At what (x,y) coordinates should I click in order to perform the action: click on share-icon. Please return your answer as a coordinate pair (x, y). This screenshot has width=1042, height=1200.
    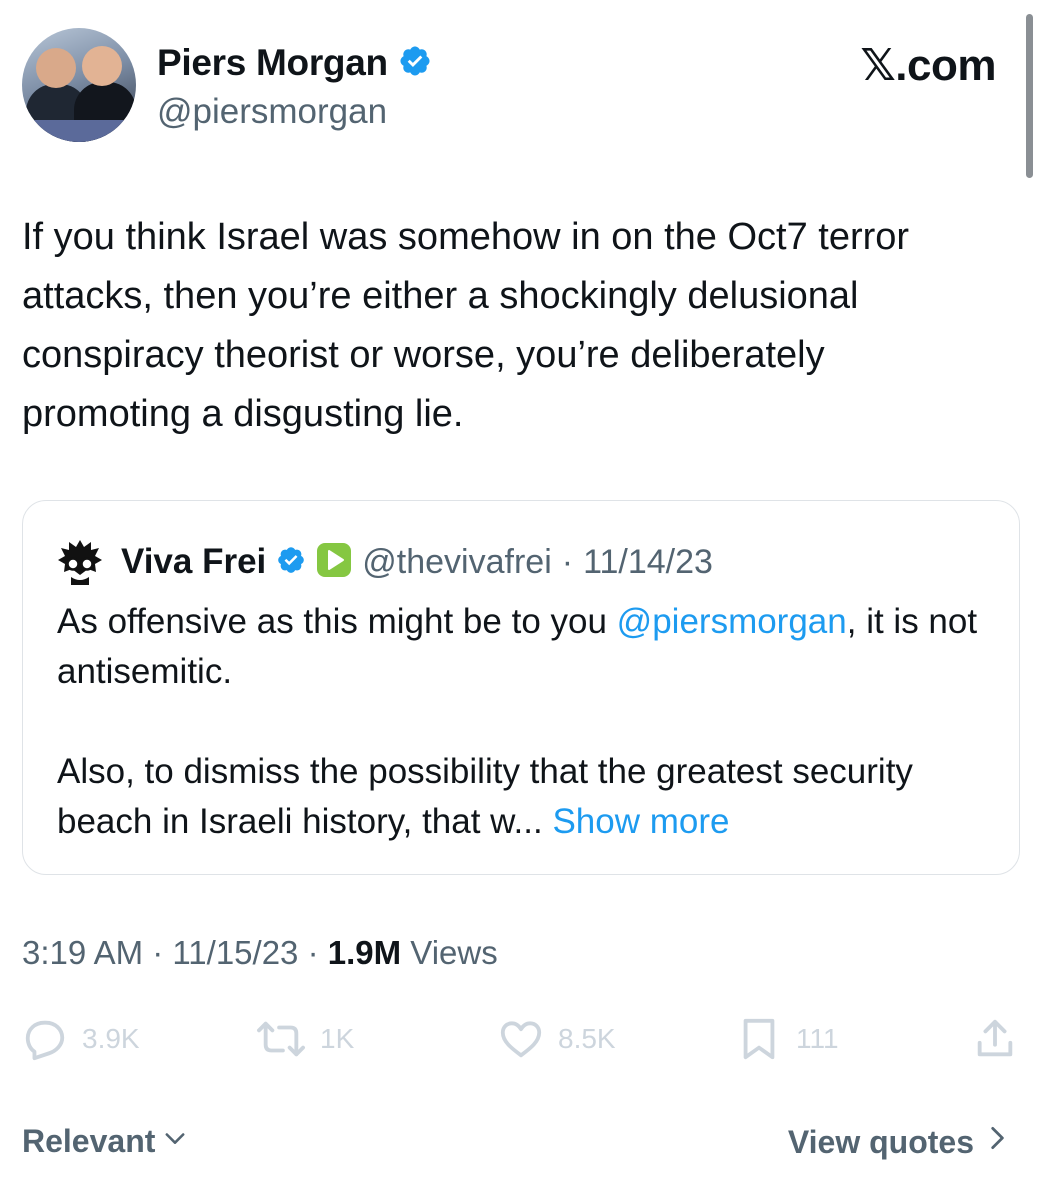
    Looking at the image, I should click on (995, 1039).